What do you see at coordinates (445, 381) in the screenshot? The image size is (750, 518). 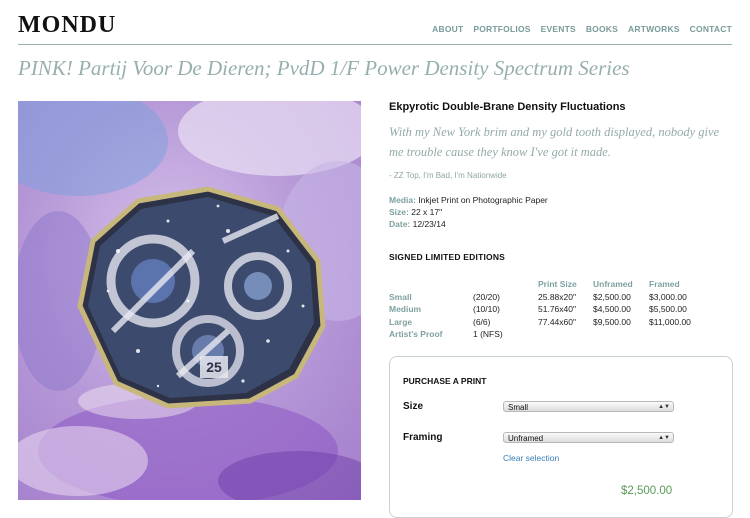 I see `purchase-heading: PURCHASE A PRINT` at bounding box center [445, 381].